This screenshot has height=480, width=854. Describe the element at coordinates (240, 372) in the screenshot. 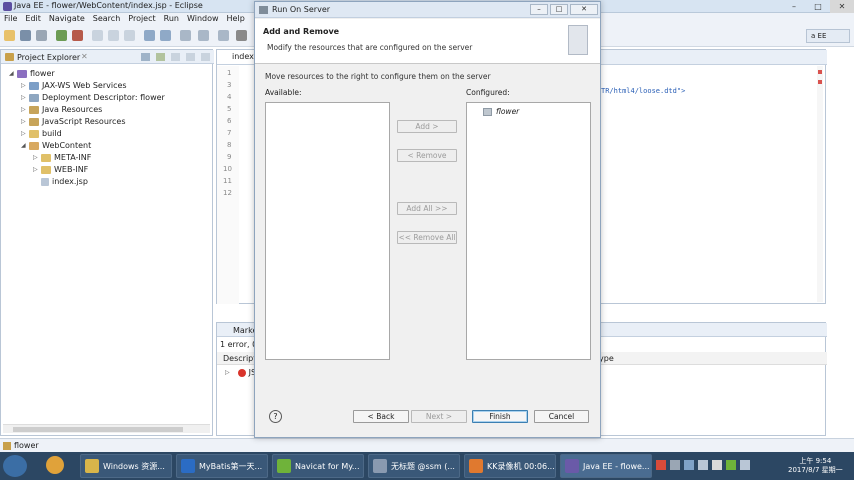

I see `markers-row: ▷ JS` at that location.